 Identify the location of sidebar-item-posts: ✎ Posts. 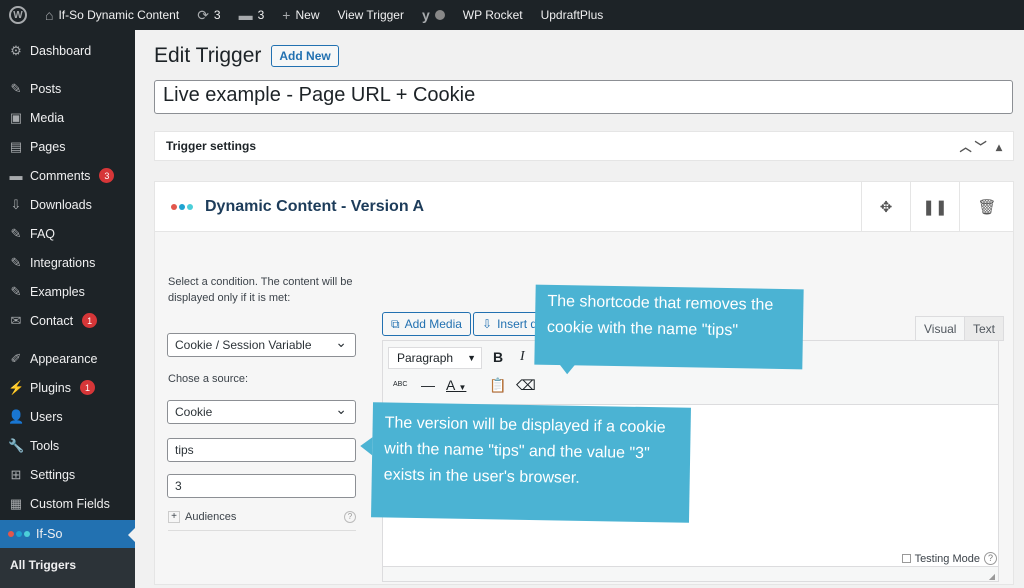
(67, 88).